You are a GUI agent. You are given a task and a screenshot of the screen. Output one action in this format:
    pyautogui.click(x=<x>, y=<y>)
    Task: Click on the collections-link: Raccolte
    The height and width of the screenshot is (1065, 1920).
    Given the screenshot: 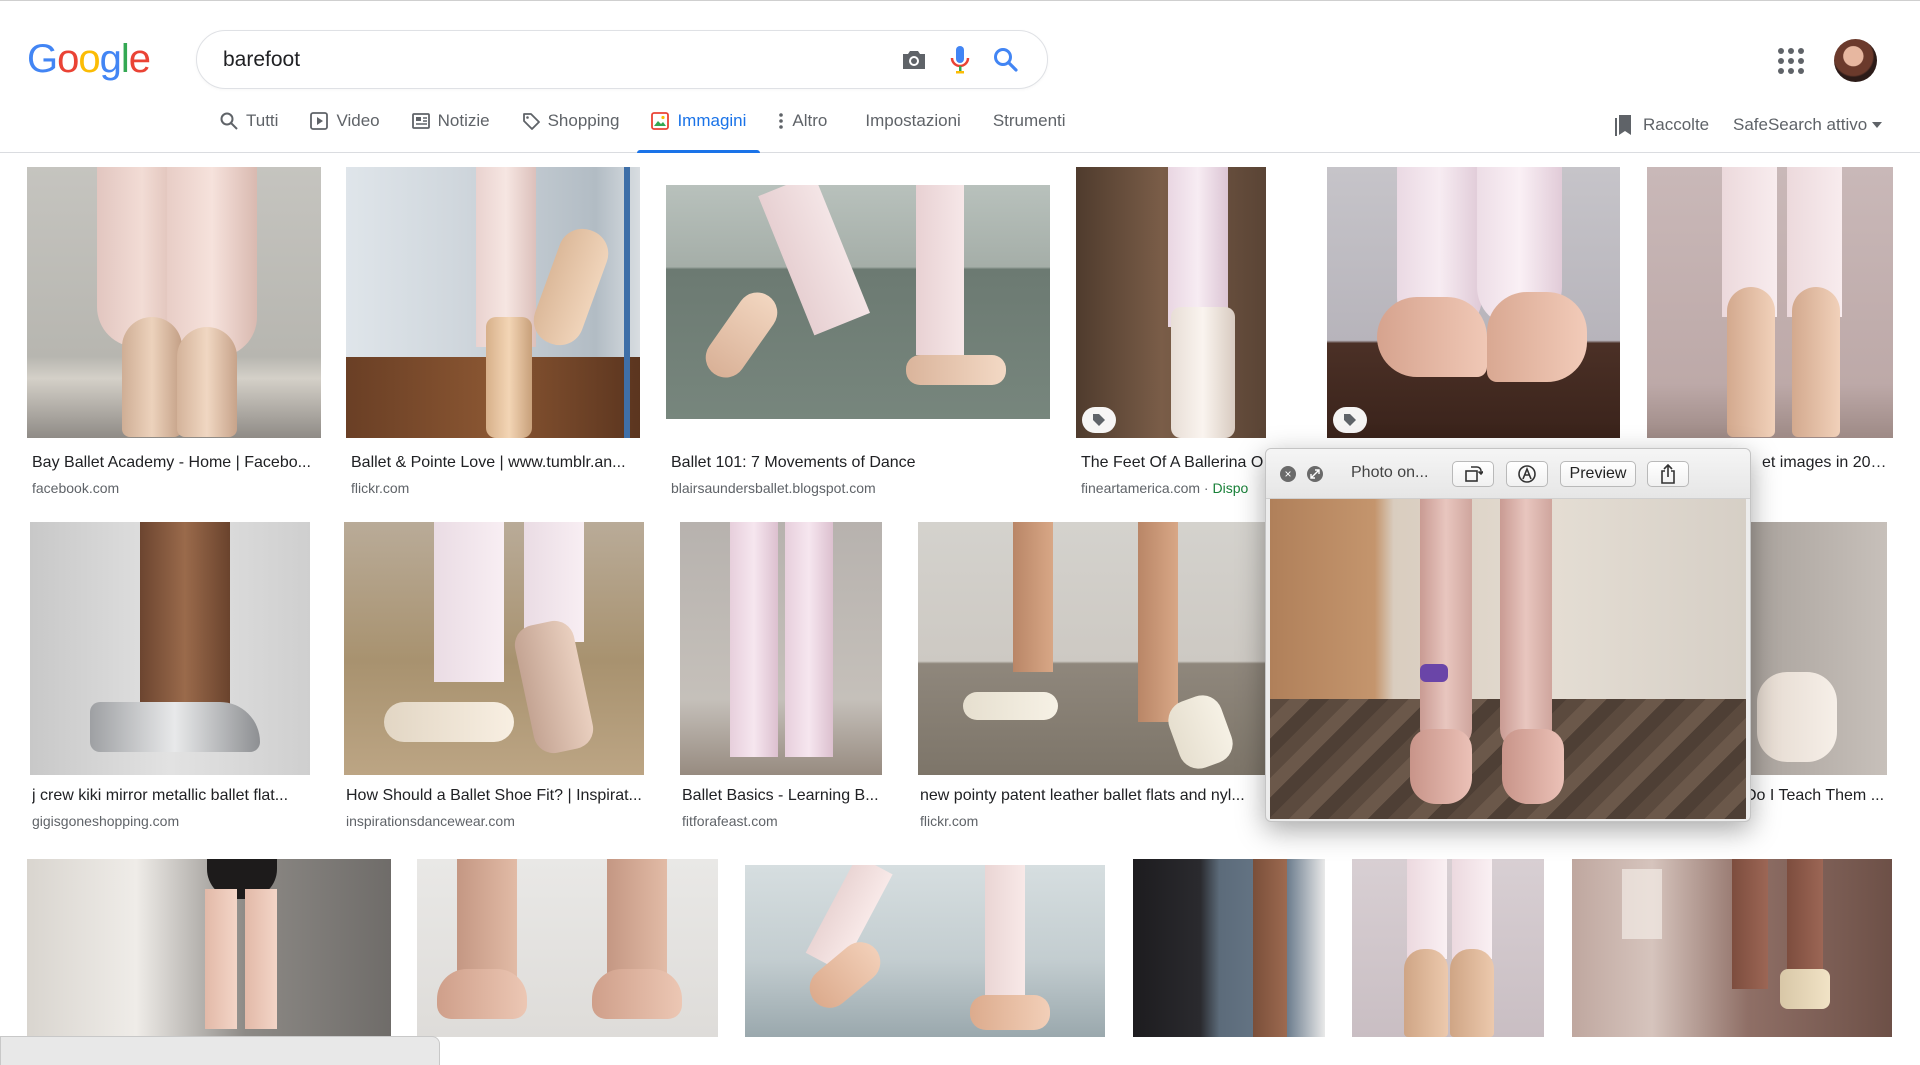 What is the action you would take?
    pyautogui.click(x=1662, y=125)
    